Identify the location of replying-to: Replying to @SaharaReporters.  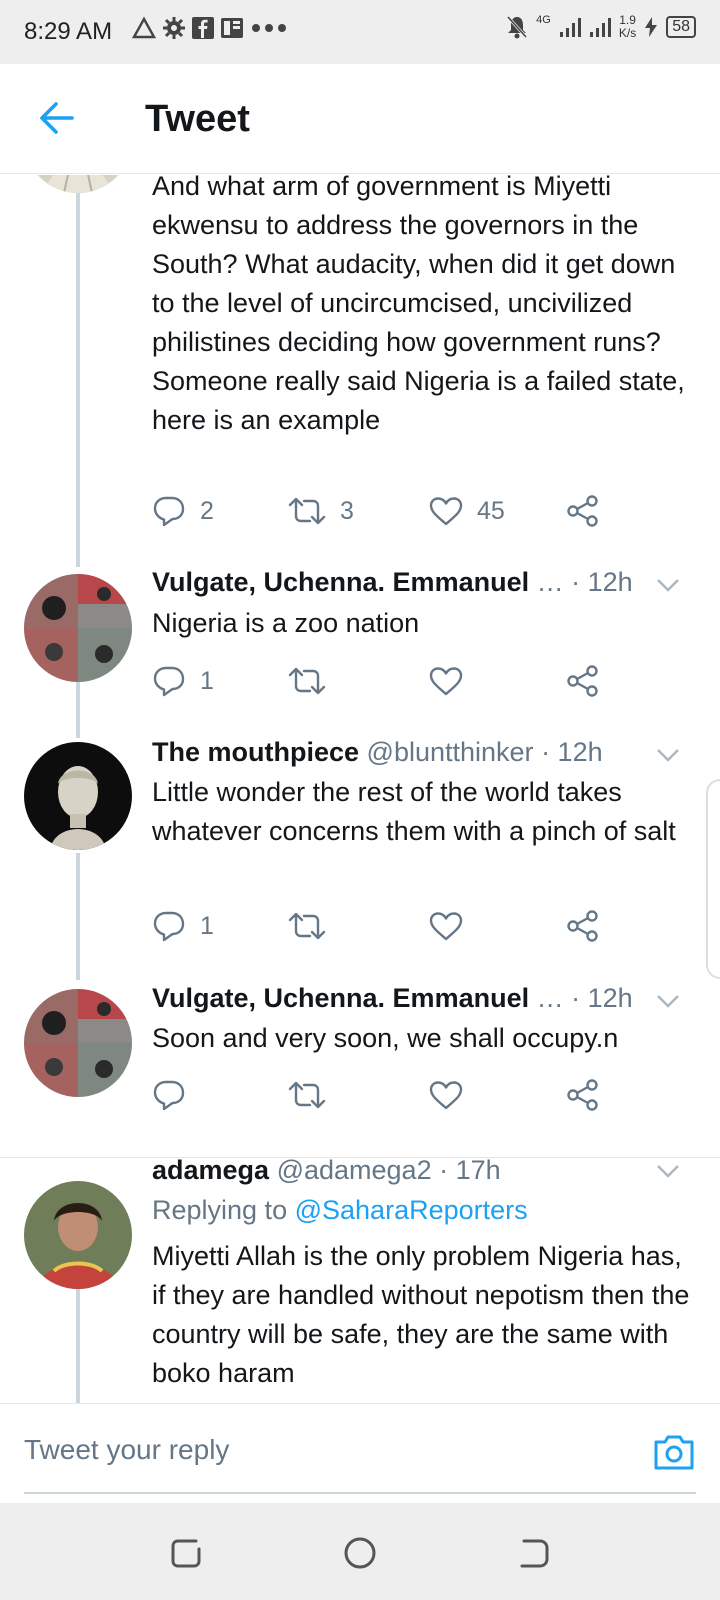
(340, 1210).